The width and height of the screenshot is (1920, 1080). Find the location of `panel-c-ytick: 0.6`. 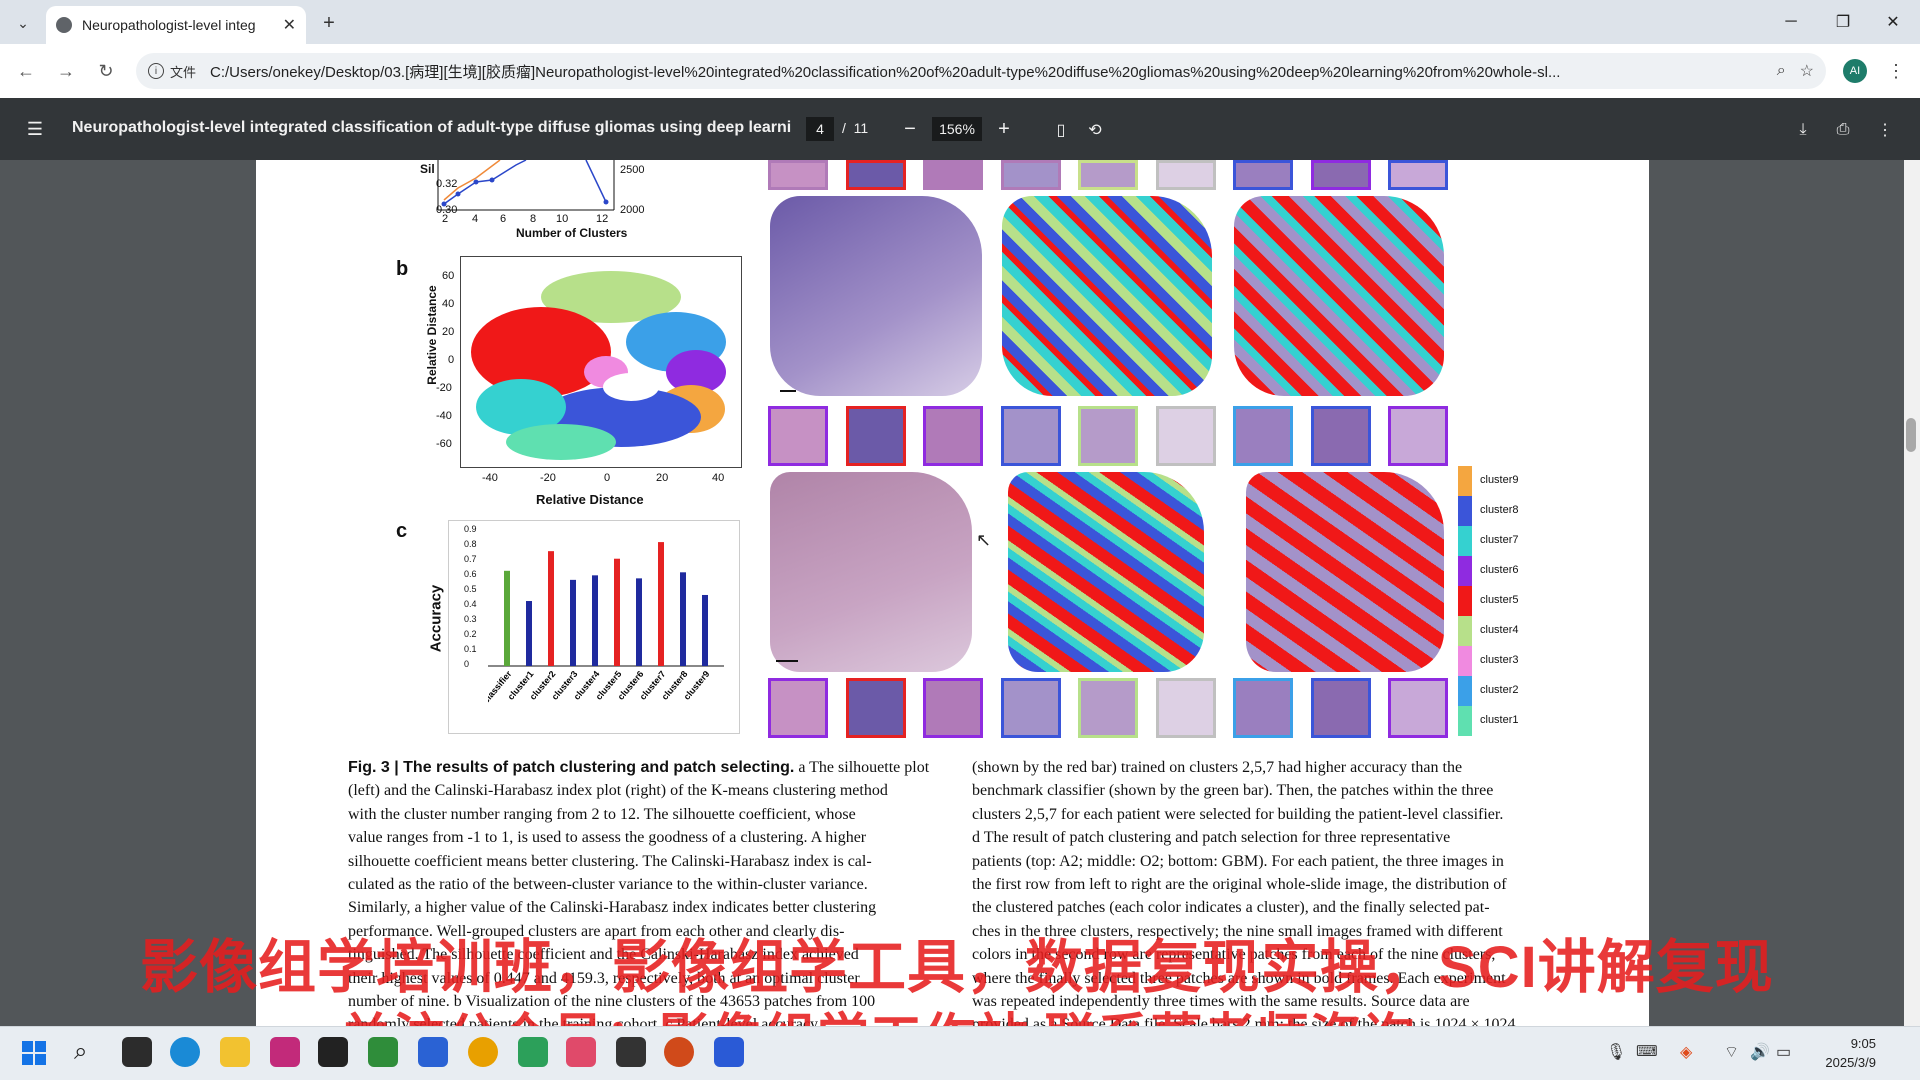

panel-c-ytick: 0.6 is located at coordinates (470, 574).